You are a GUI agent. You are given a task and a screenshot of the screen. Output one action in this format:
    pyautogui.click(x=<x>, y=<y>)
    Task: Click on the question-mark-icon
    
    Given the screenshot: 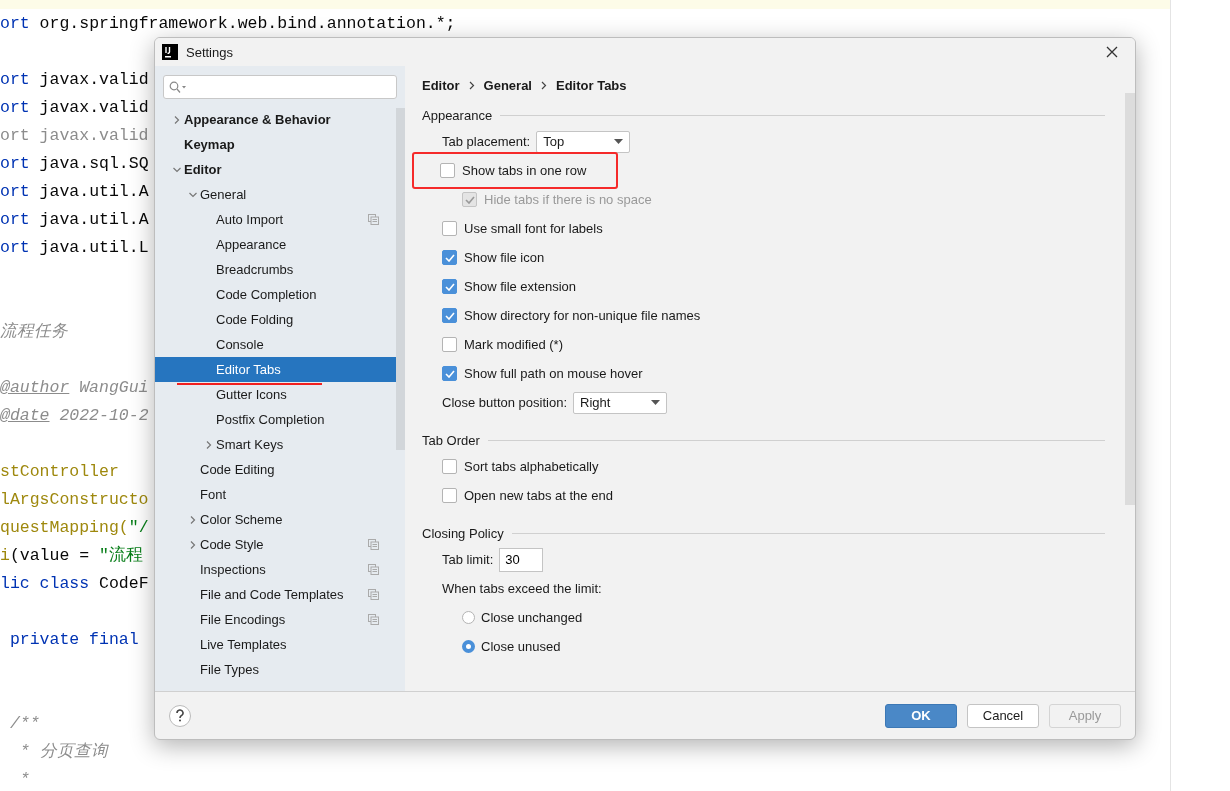 What is the action you would take?
    pyautogui.click(x=180, y=715)
    